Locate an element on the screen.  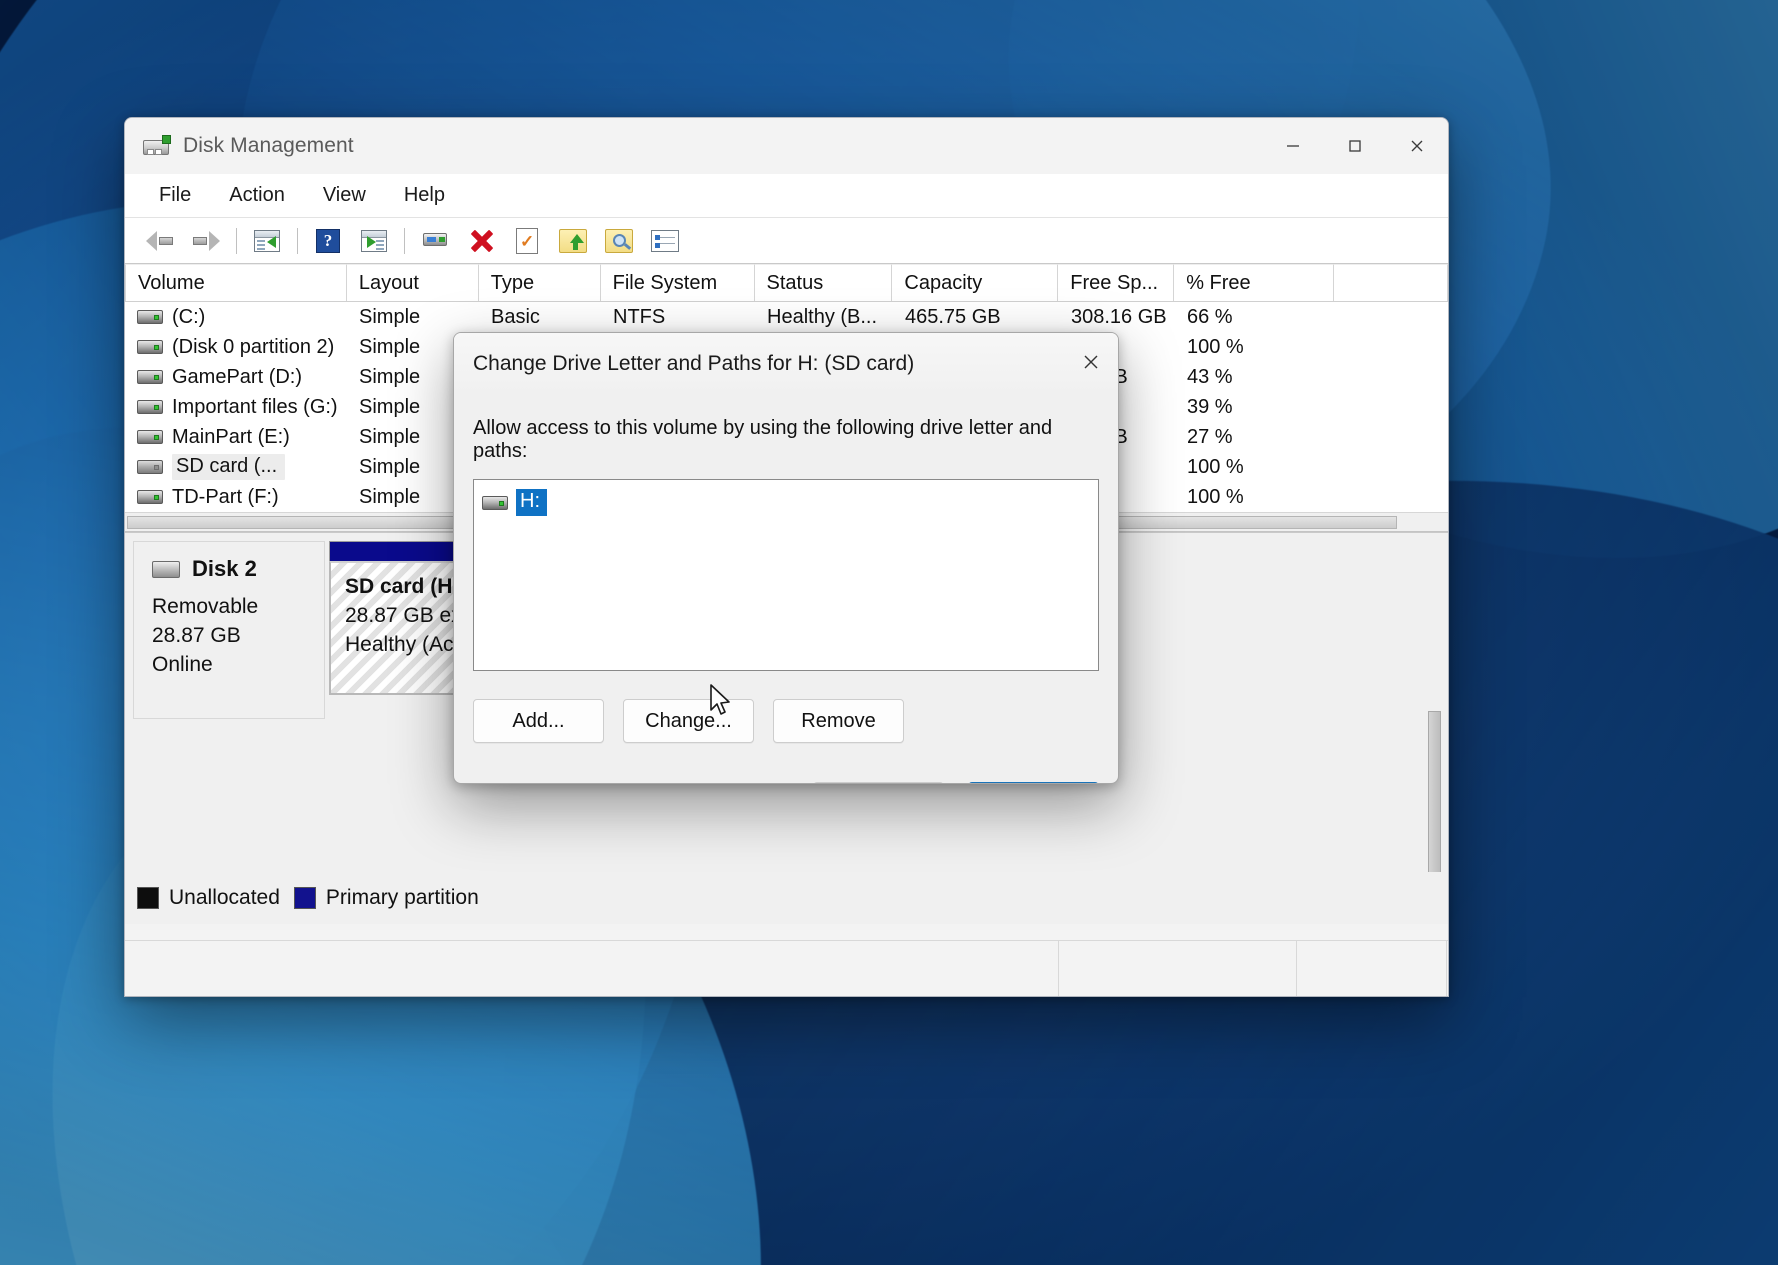
window-title: Disk Management is located at coordinates (268, 145).